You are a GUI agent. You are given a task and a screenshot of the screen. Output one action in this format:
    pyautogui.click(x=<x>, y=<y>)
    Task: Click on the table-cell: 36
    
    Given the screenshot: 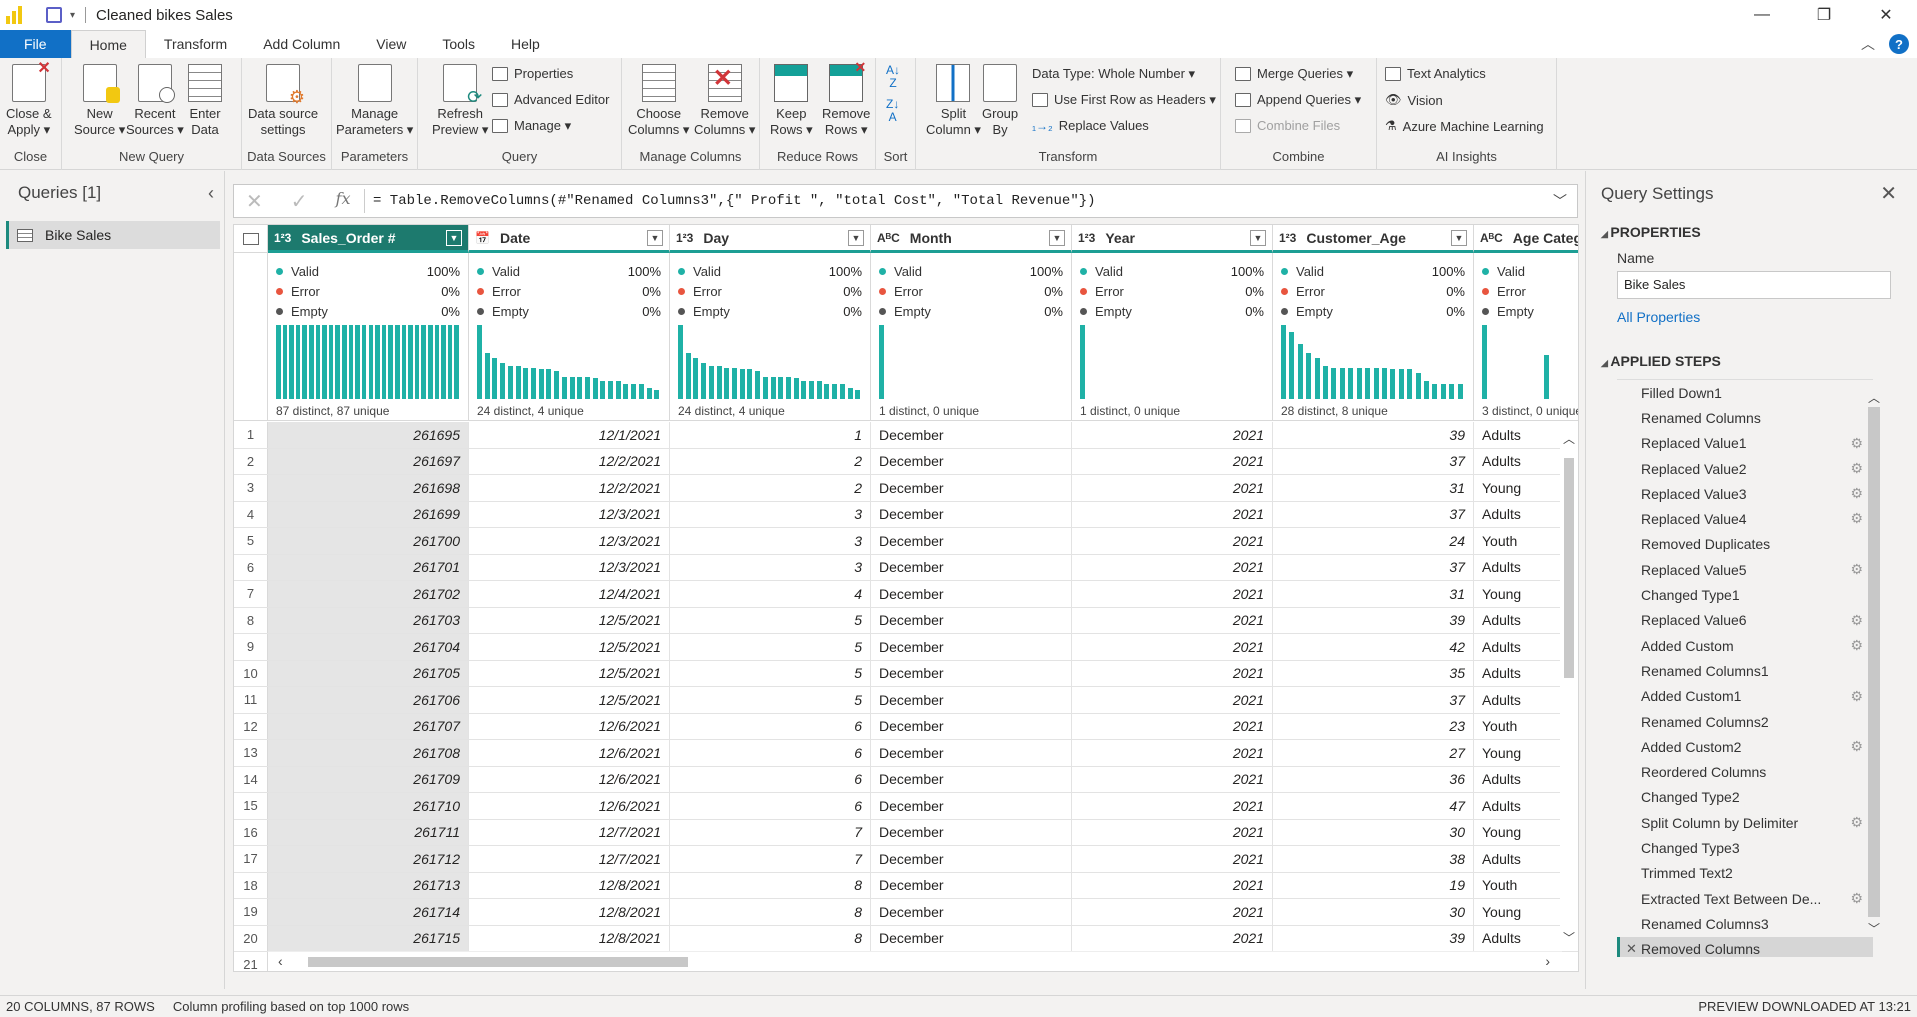 What is the action you would take?
    pyautogui.click(x=1373, y=779)
    